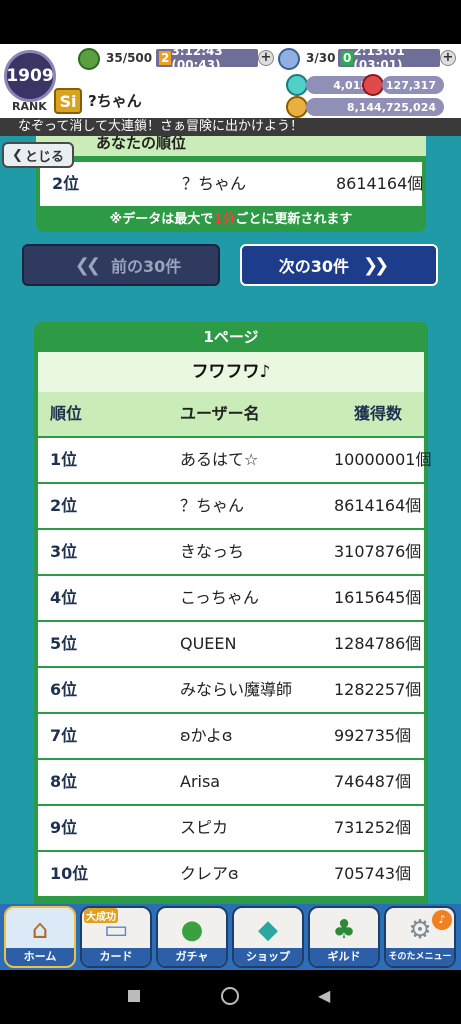  I want to click on nav-card-label: カード, so click(116, 957).